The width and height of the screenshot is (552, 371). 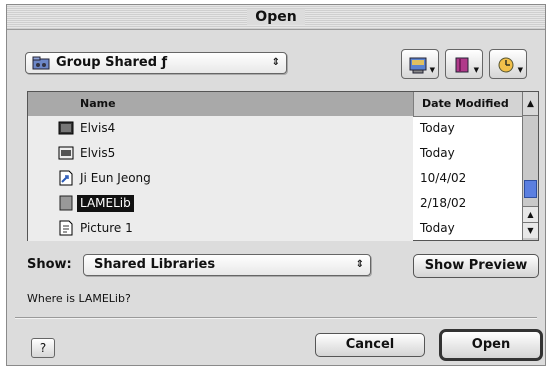 What do you see at coordinates (66, 178) in the screenshot?
I see `alias-file-icon` at bounding box center [66, 178].